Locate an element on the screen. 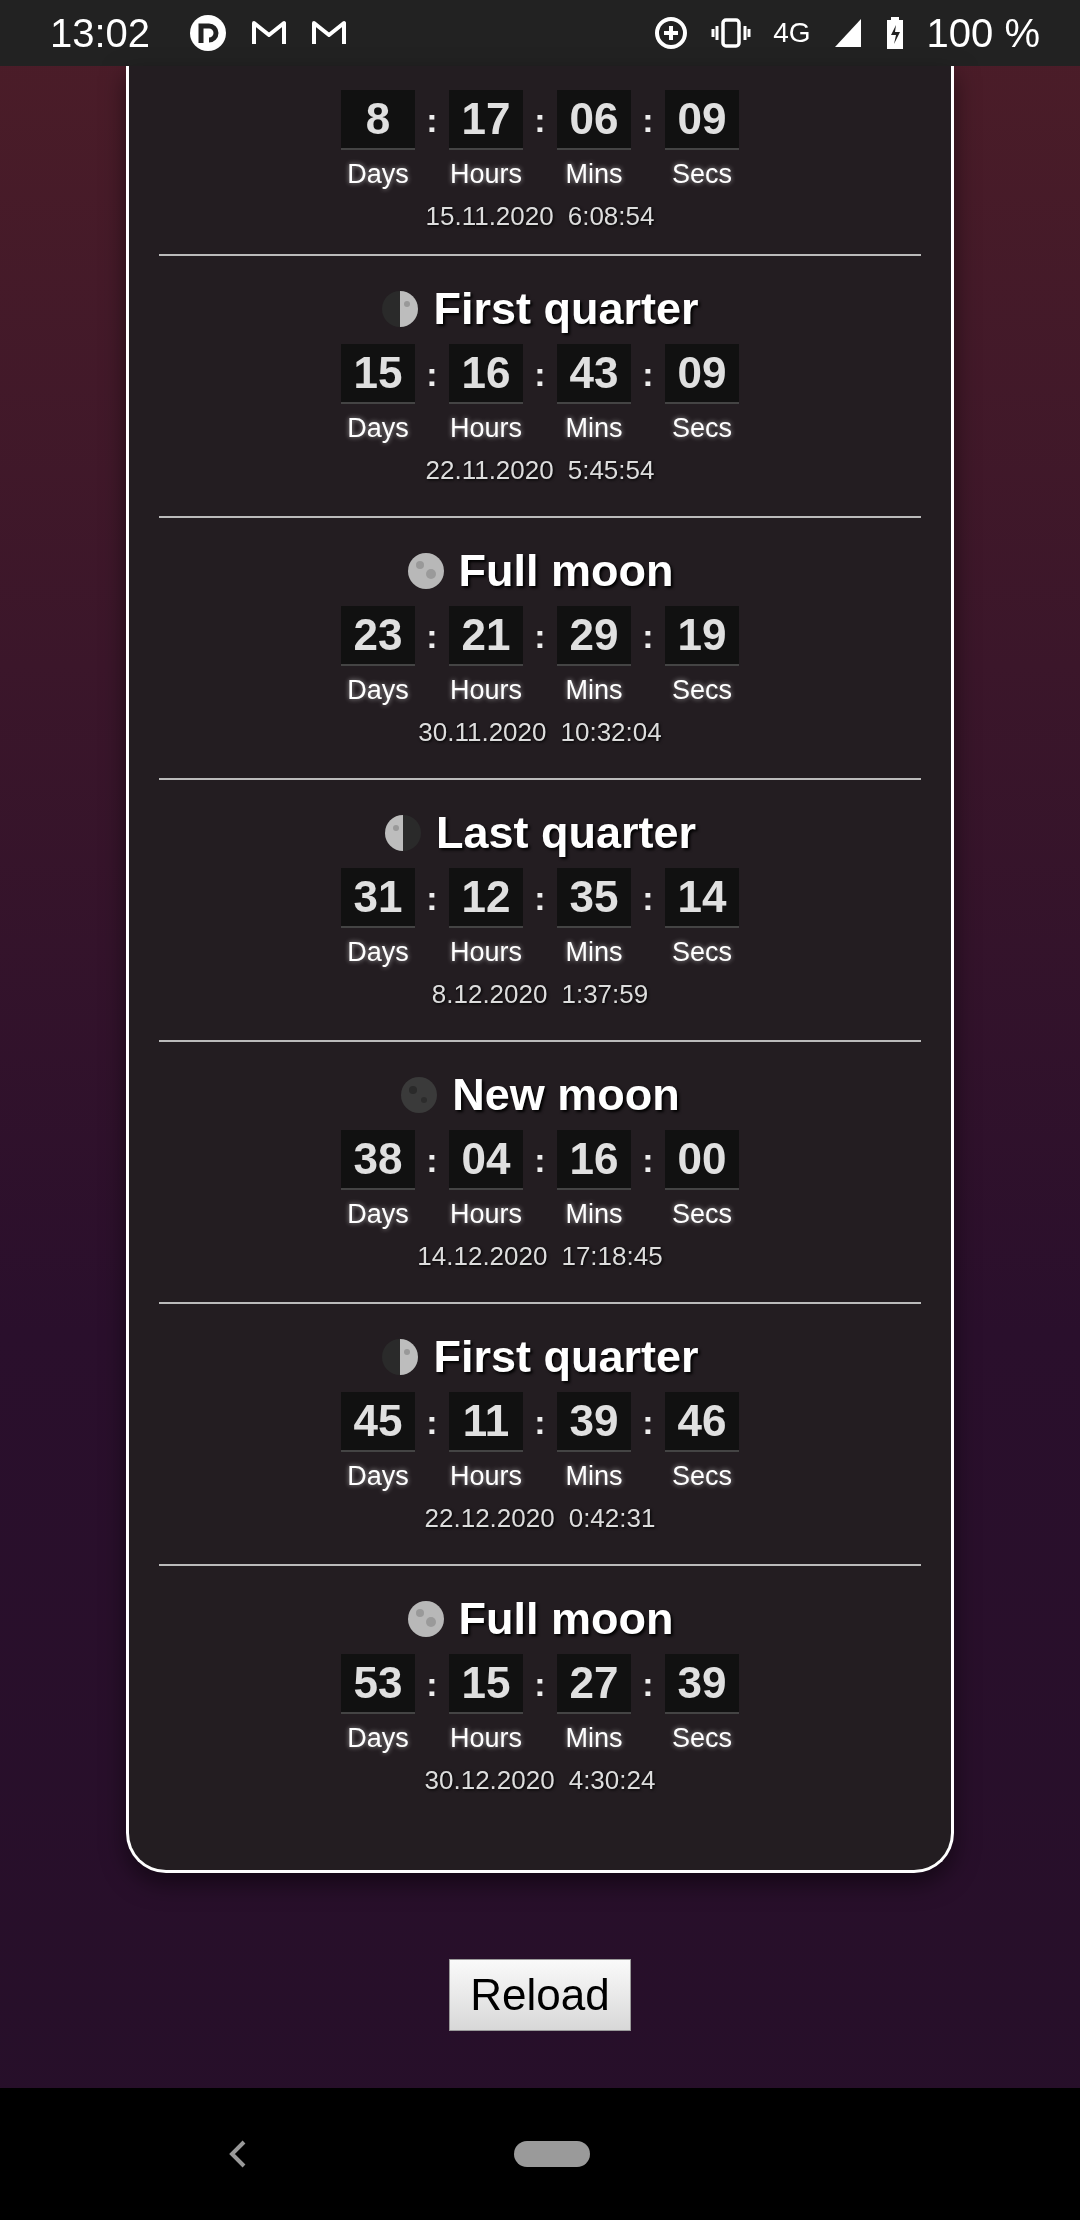 This screenshot has width=1080, height=2220. phase-date: 14.12.2020 is located at coordinates (482, 1256).